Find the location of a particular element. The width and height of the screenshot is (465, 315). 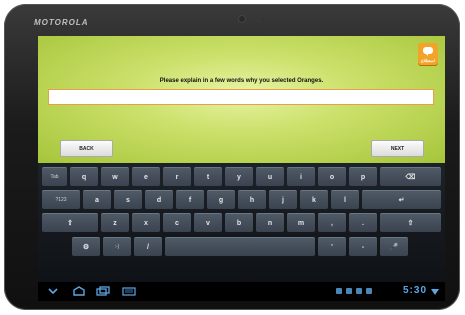

next-button: NEXT is located at coordinates (397, 148).